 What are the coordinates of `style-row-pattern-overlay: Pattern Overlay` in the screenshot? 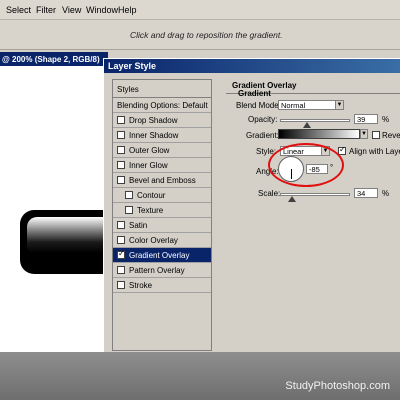 It's located at (162, 270).